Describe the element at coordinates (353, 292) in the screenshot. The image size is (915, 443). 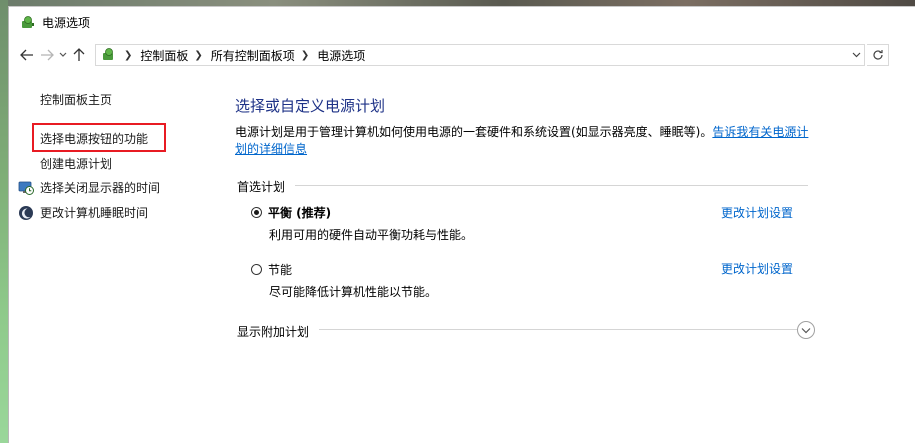
I see `plan-description-power-saver: 尽可能降低计算机性能以节能。` at that location.